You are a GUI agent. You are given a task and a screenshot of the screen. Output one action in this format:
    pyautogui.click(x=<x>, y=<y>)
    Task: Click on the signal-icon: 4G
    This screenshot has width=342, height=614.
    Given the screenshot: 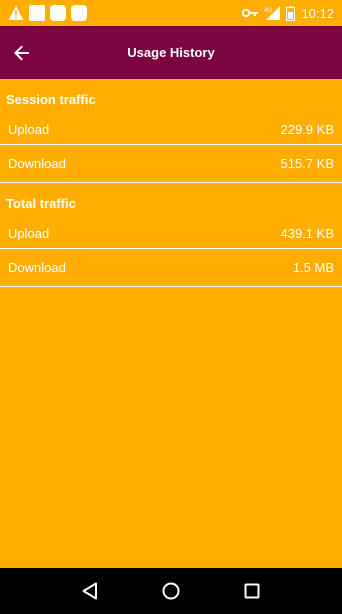 What is the action you would take?
    pyautogui.click(x=272, y=13)
    